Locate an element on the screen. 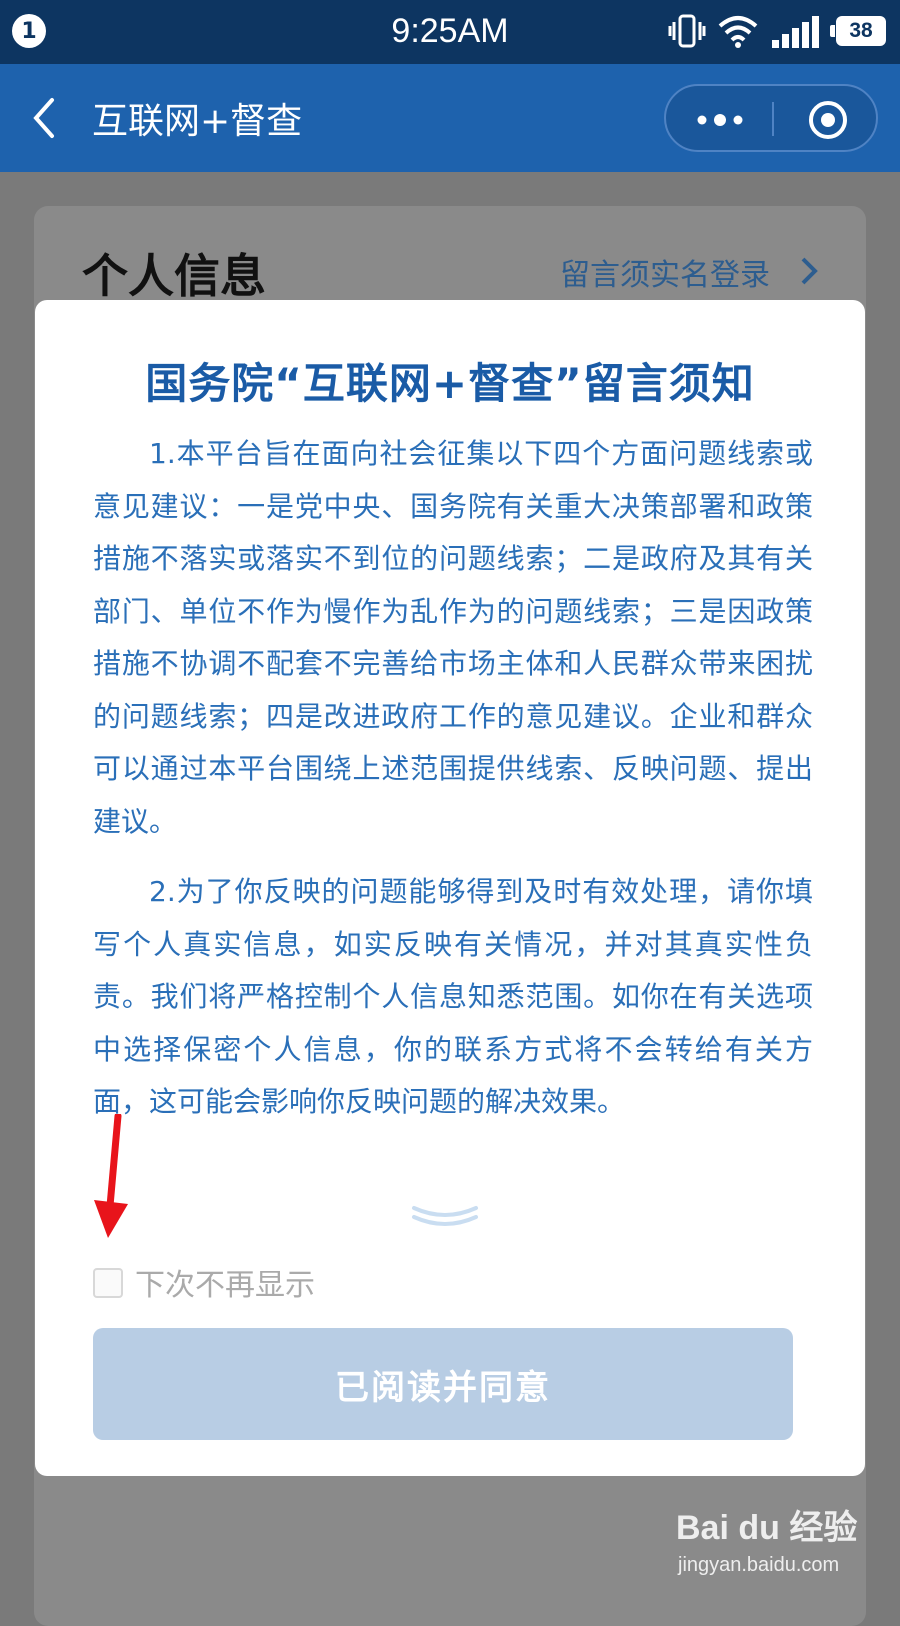 The height and width of the screenshot is (1626, 900). watermark-logo: Bai du 经验 is located at coordinates (767, 1528).